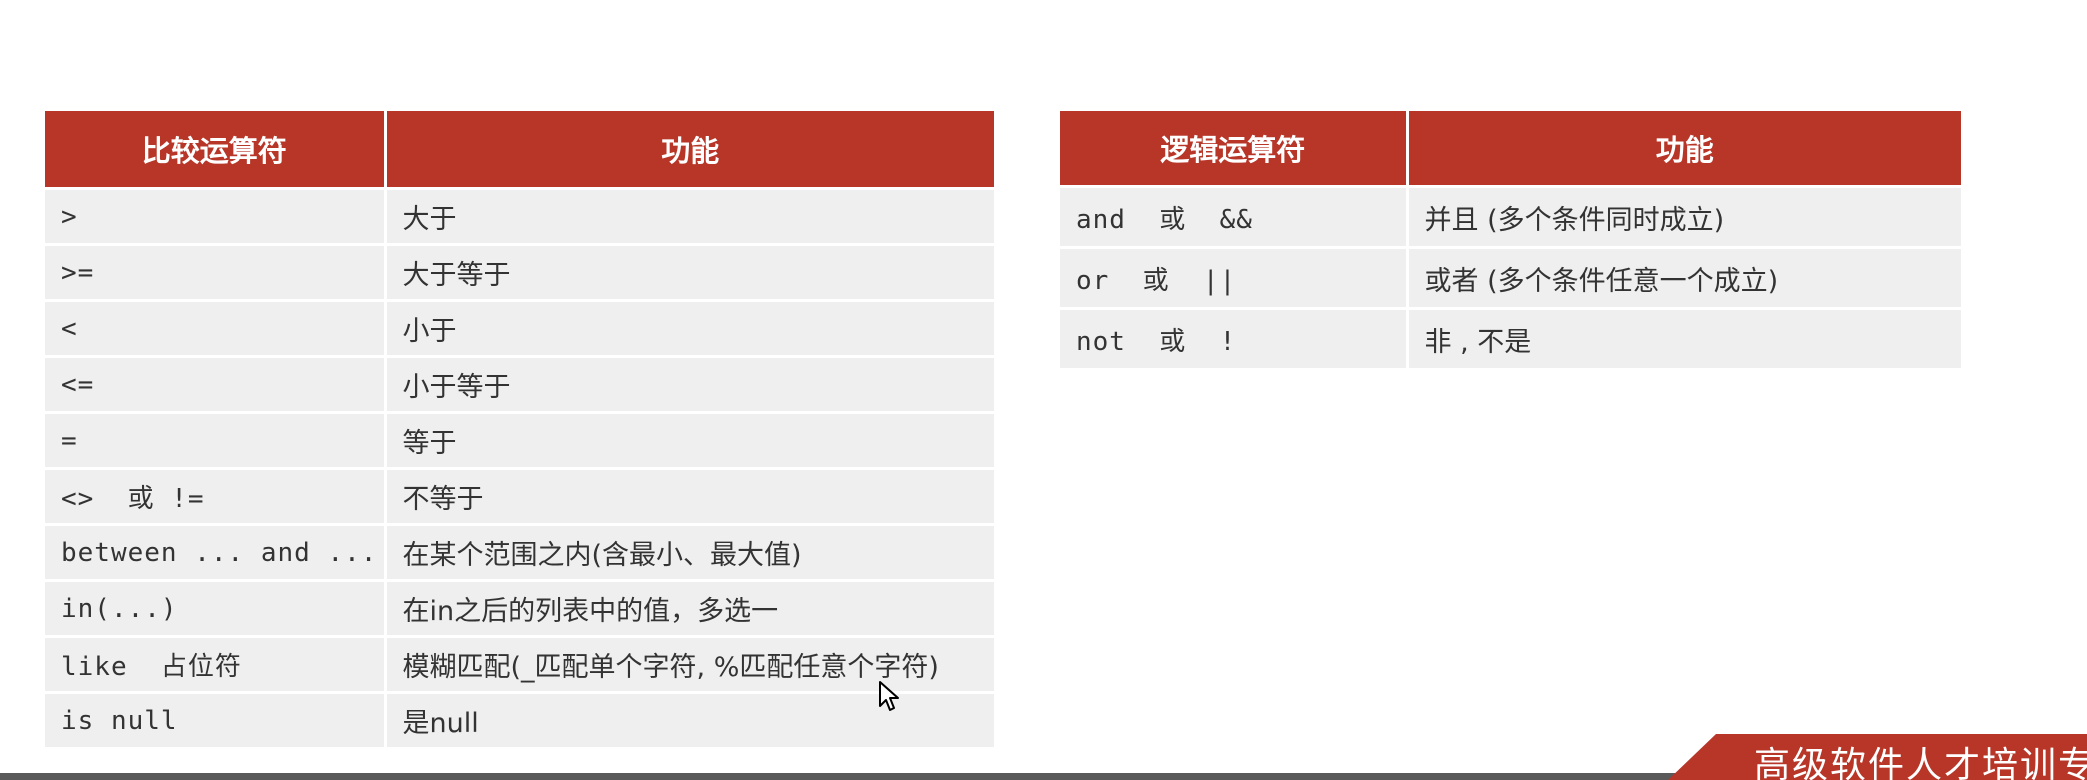  Describe the element at coordinates (216, 328) in the screenshot. I see `operator-cell: <` at that location.